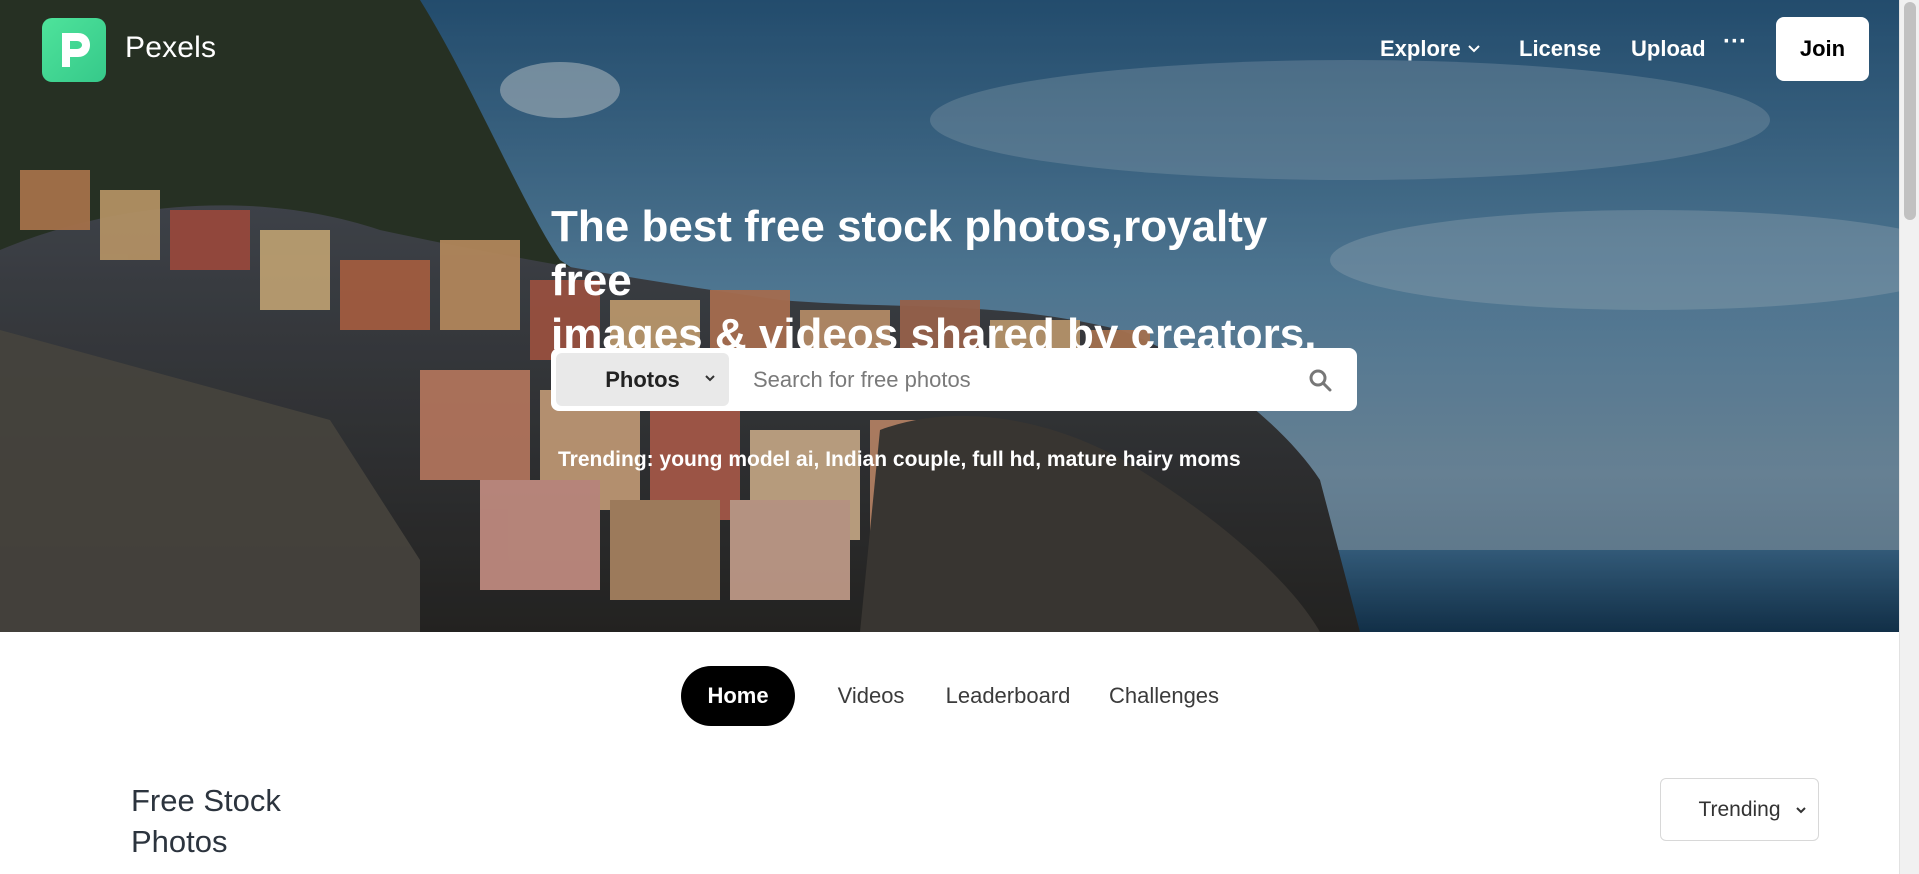 This screenshot has width=1919, height=874. Describe the element at coordinates (1735, 45) in the screenshot. I see `more-dots-icon: ···` at that location.